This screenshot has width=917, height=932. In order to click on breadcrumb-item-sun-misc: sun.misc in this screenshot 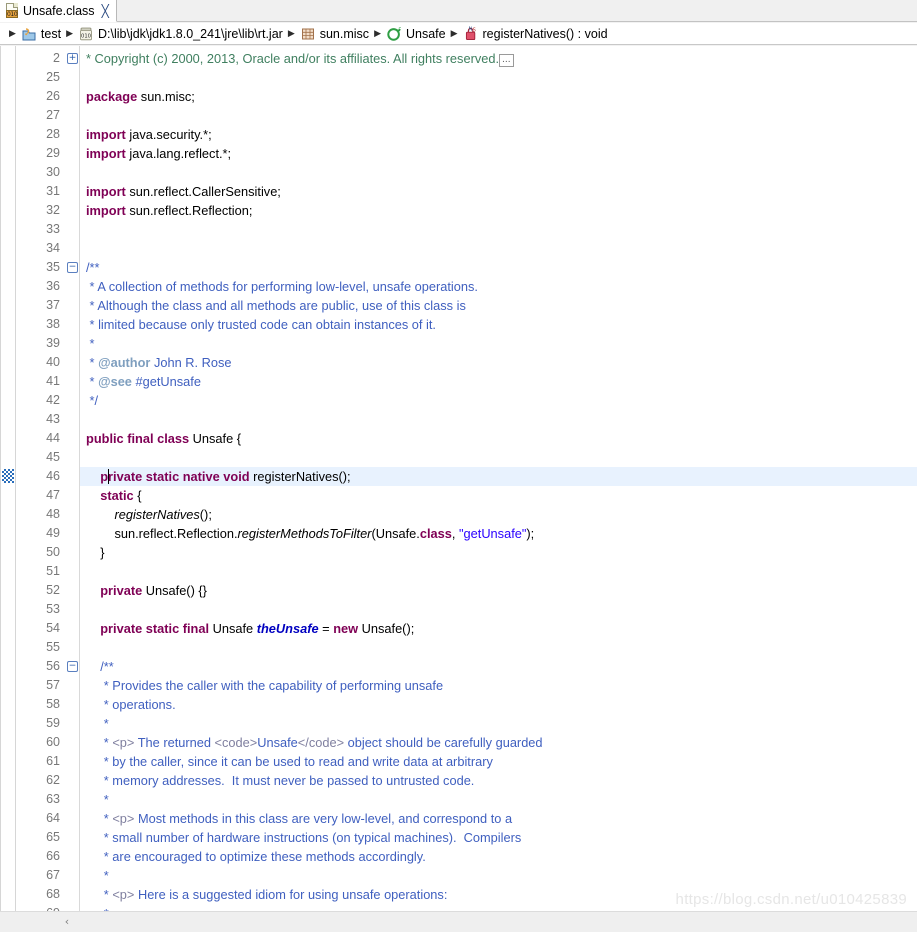, I will do `click(334, 34)`.